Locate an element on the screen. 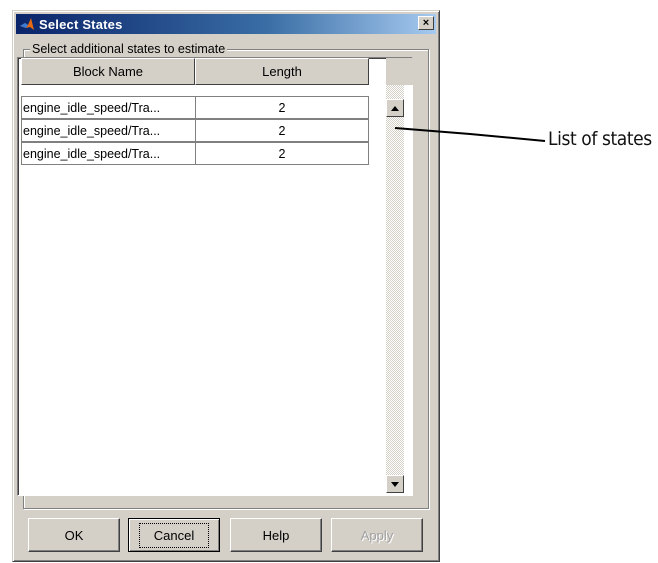  callout-line is located at coordinates (470, 134).